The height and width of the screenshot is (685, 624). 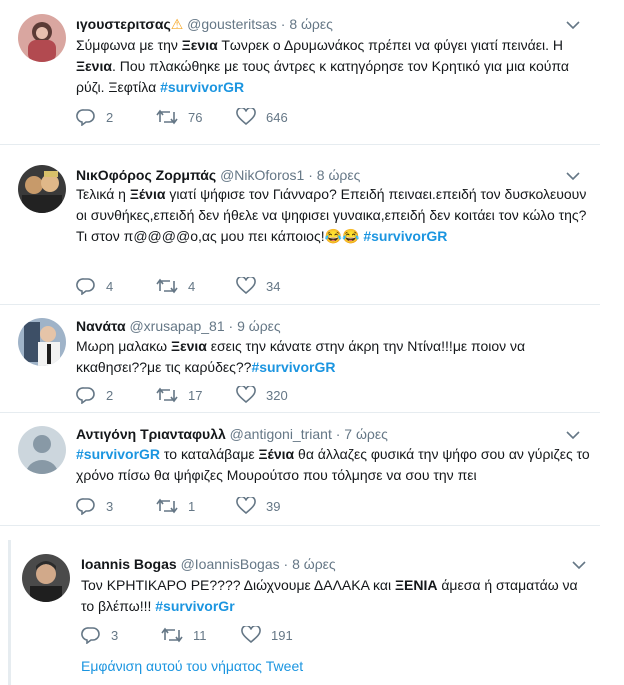 I want to click on author-name: ιγουστεριτσας, so click(x=123, y=24).